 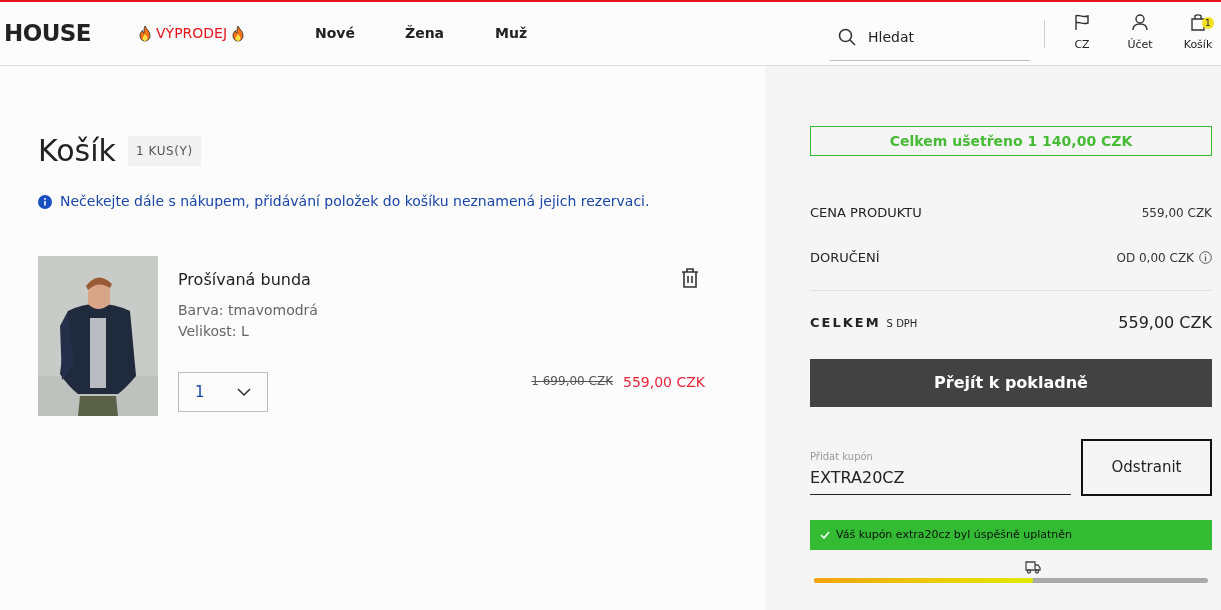 I want to click on search-field: Hledat, so click(x=938, y=37).